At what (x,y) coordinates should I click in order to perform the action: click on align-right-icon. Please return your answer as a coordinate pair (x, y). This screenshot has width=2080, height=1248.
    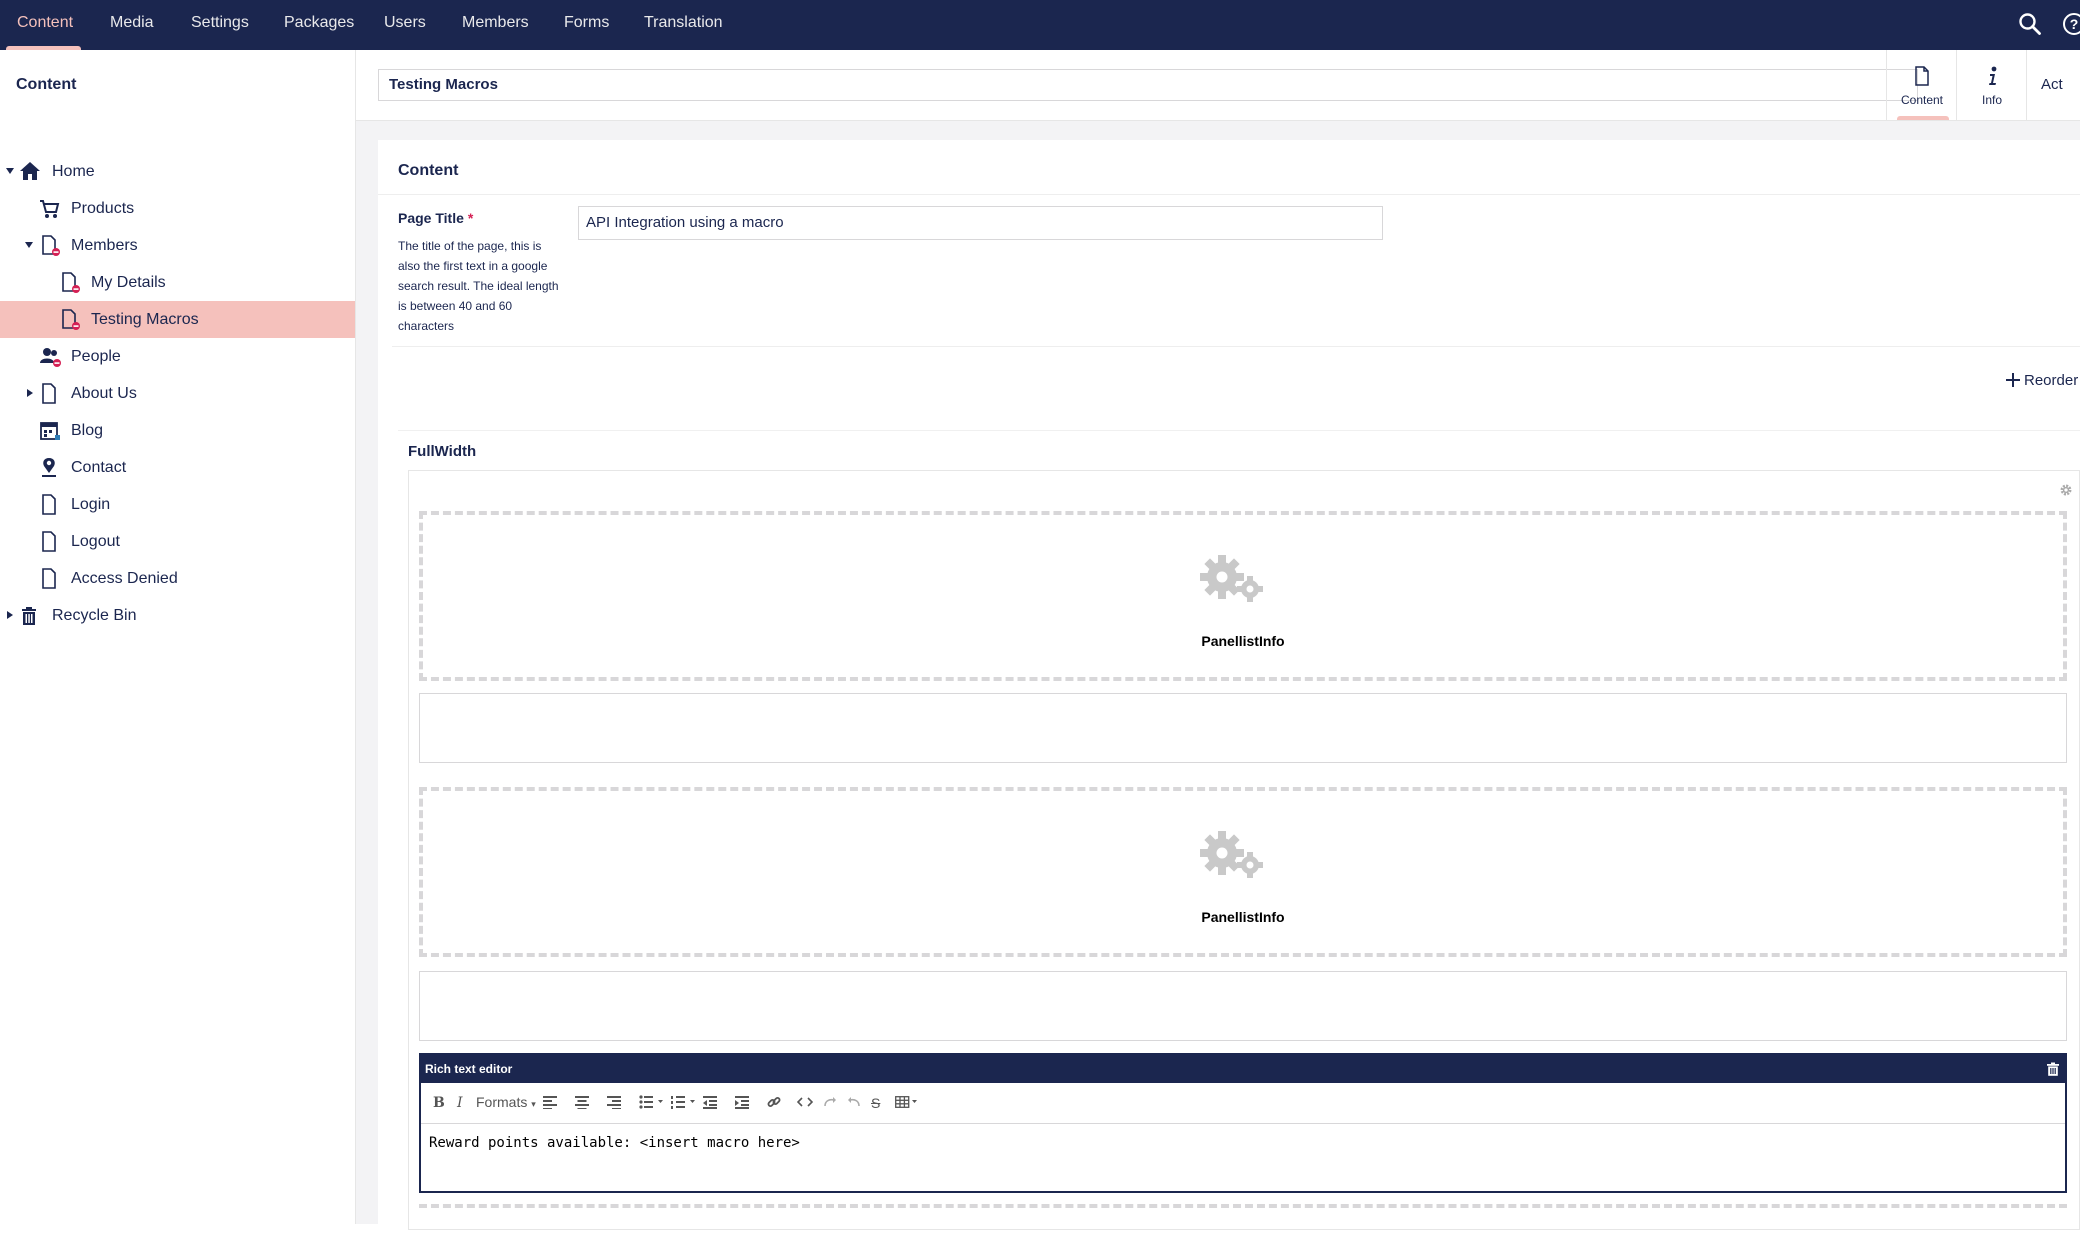
    Looking at the image, I should click on (614, 1103).